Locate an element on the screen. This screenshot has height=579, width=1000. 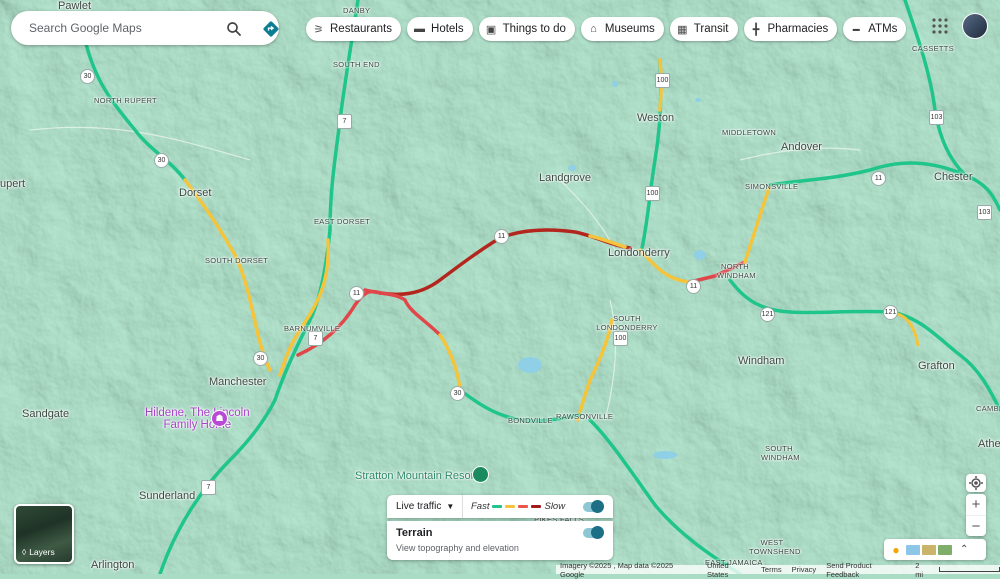
museum-pin-icon: ☗ is located at coordinates (219, 418).